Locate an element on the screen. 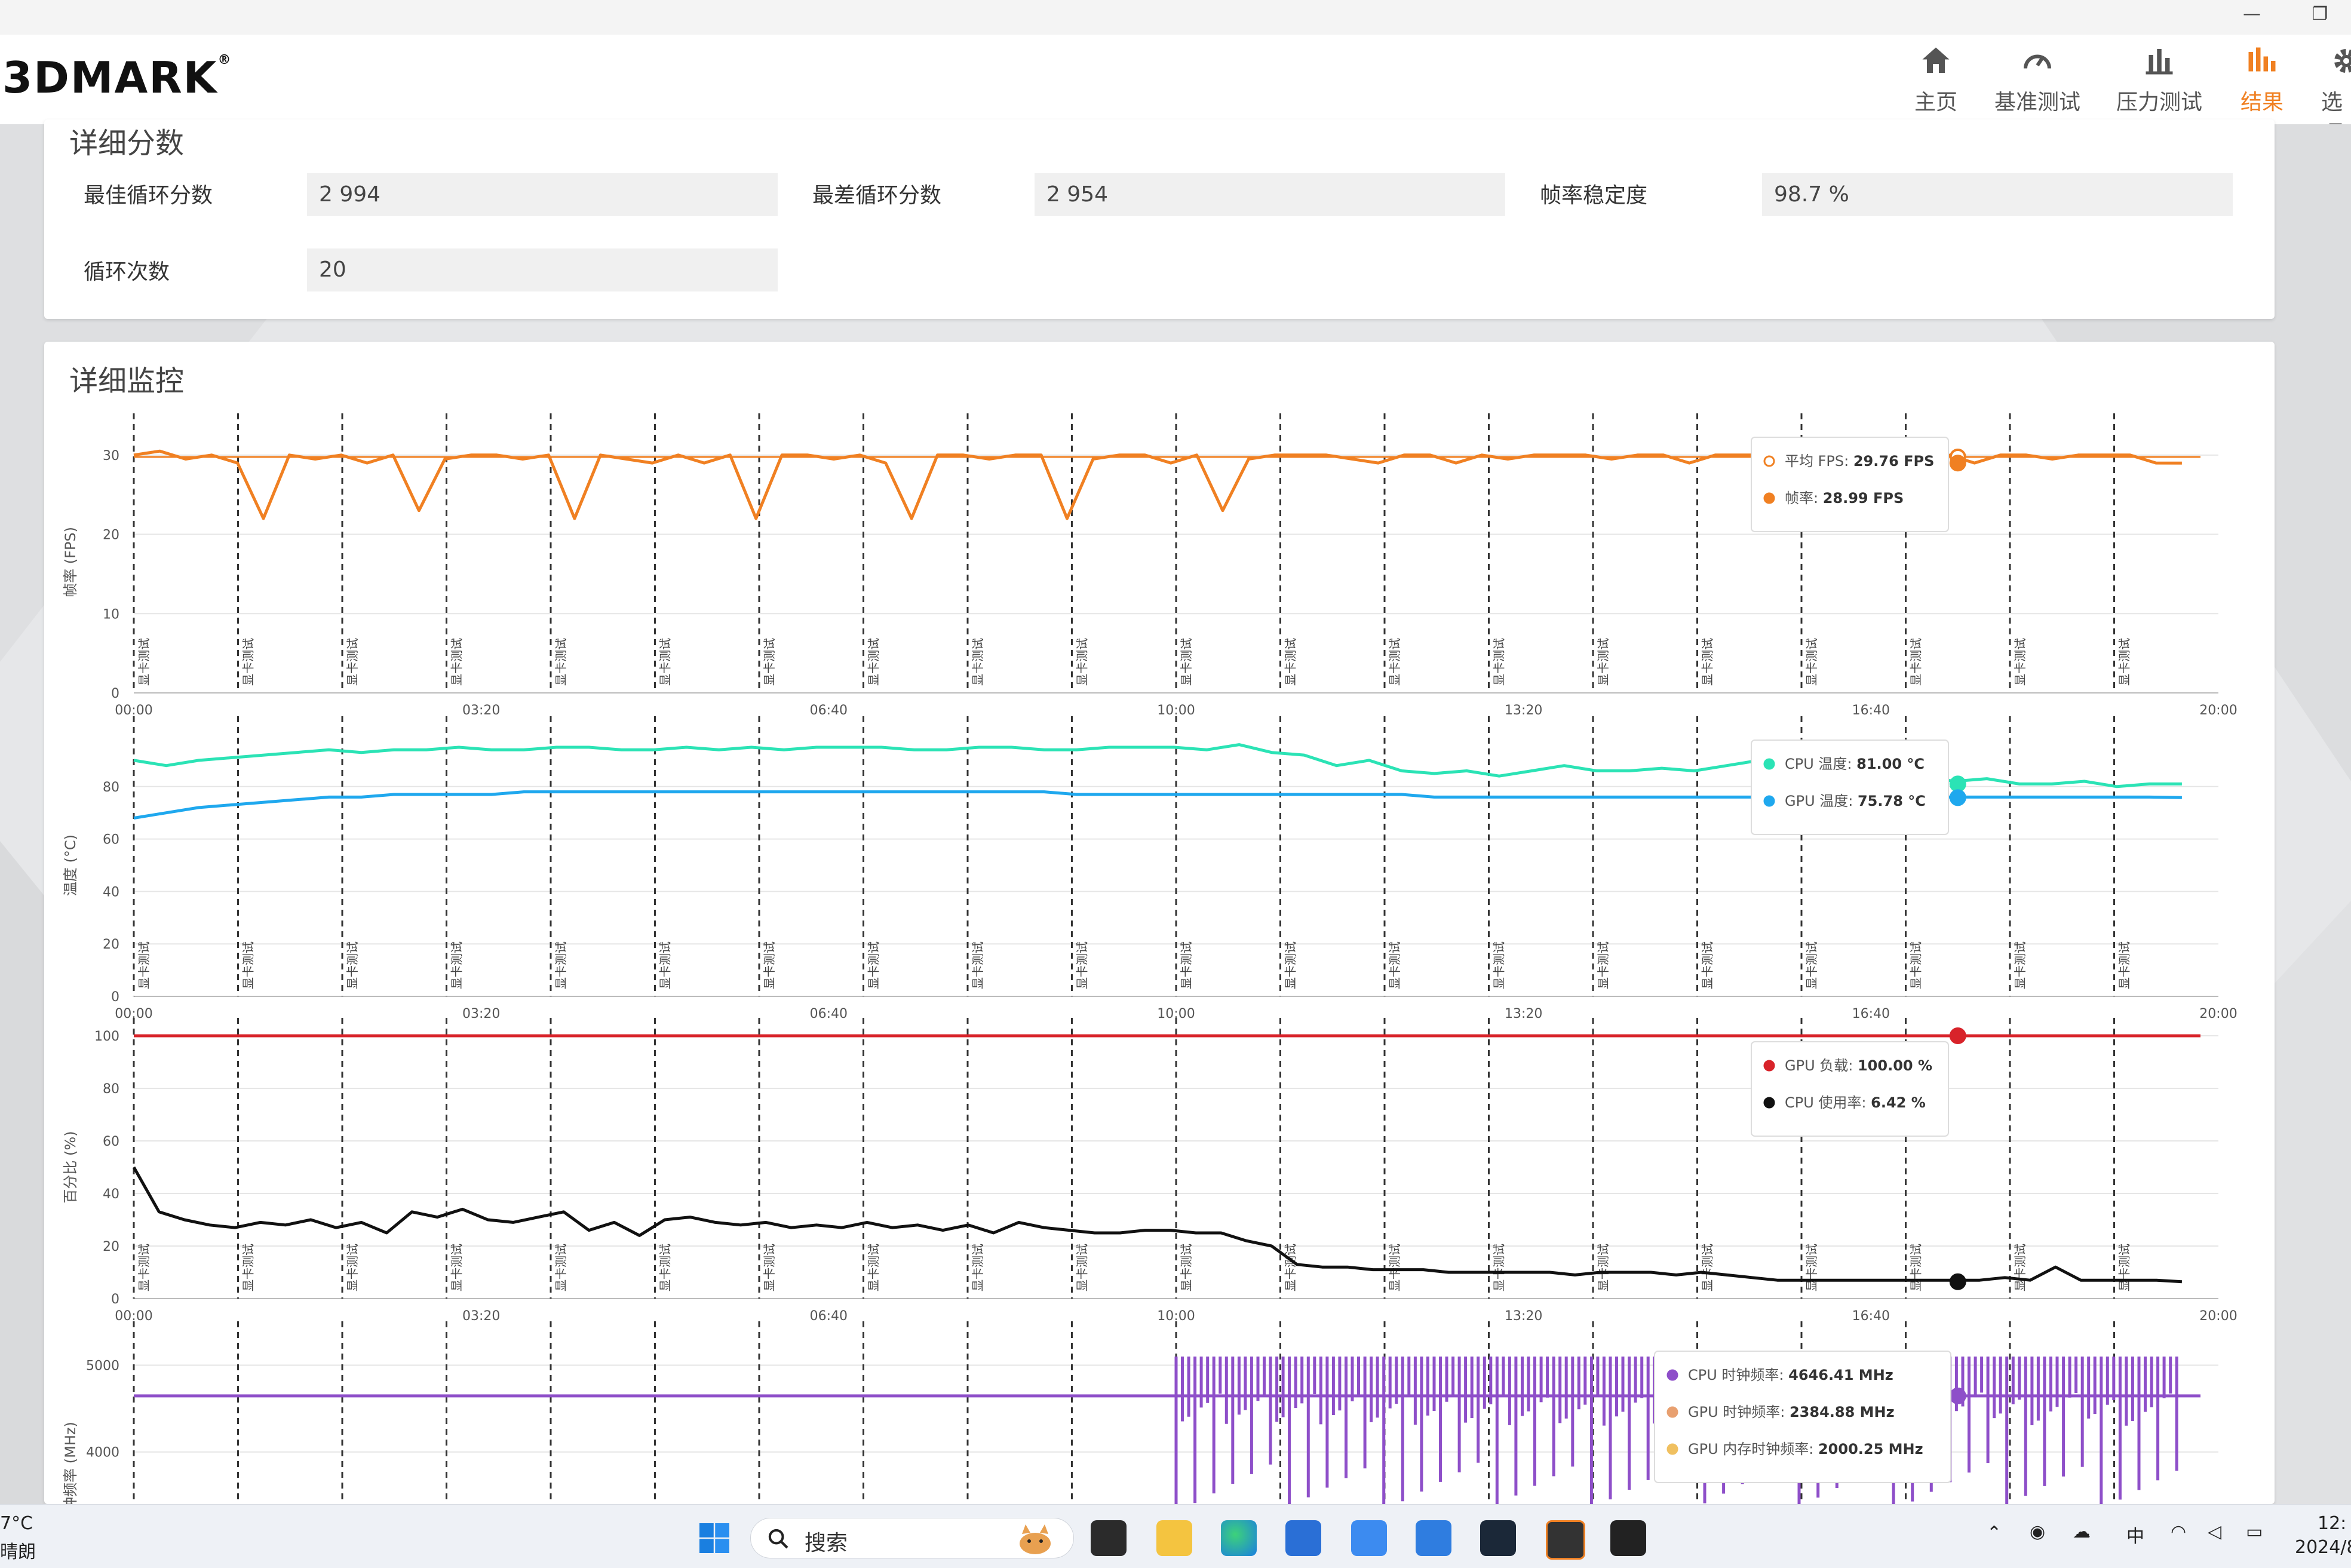 Image resolution: width=2351 pixels, height=1568 pixels. chart-1-ytick: 80 is located at coordinates (111, 788).